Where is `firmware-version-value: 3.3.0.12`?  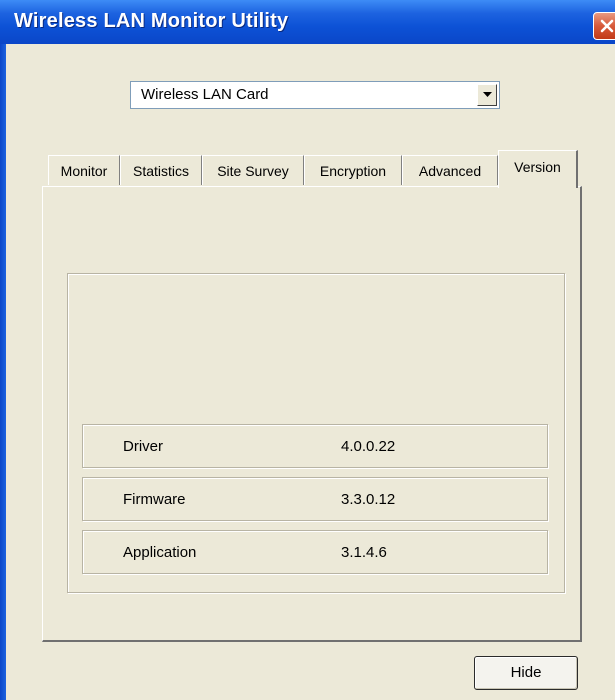 firmware-version-value: 3.3.0.12 is located at coordinates (368, 499).